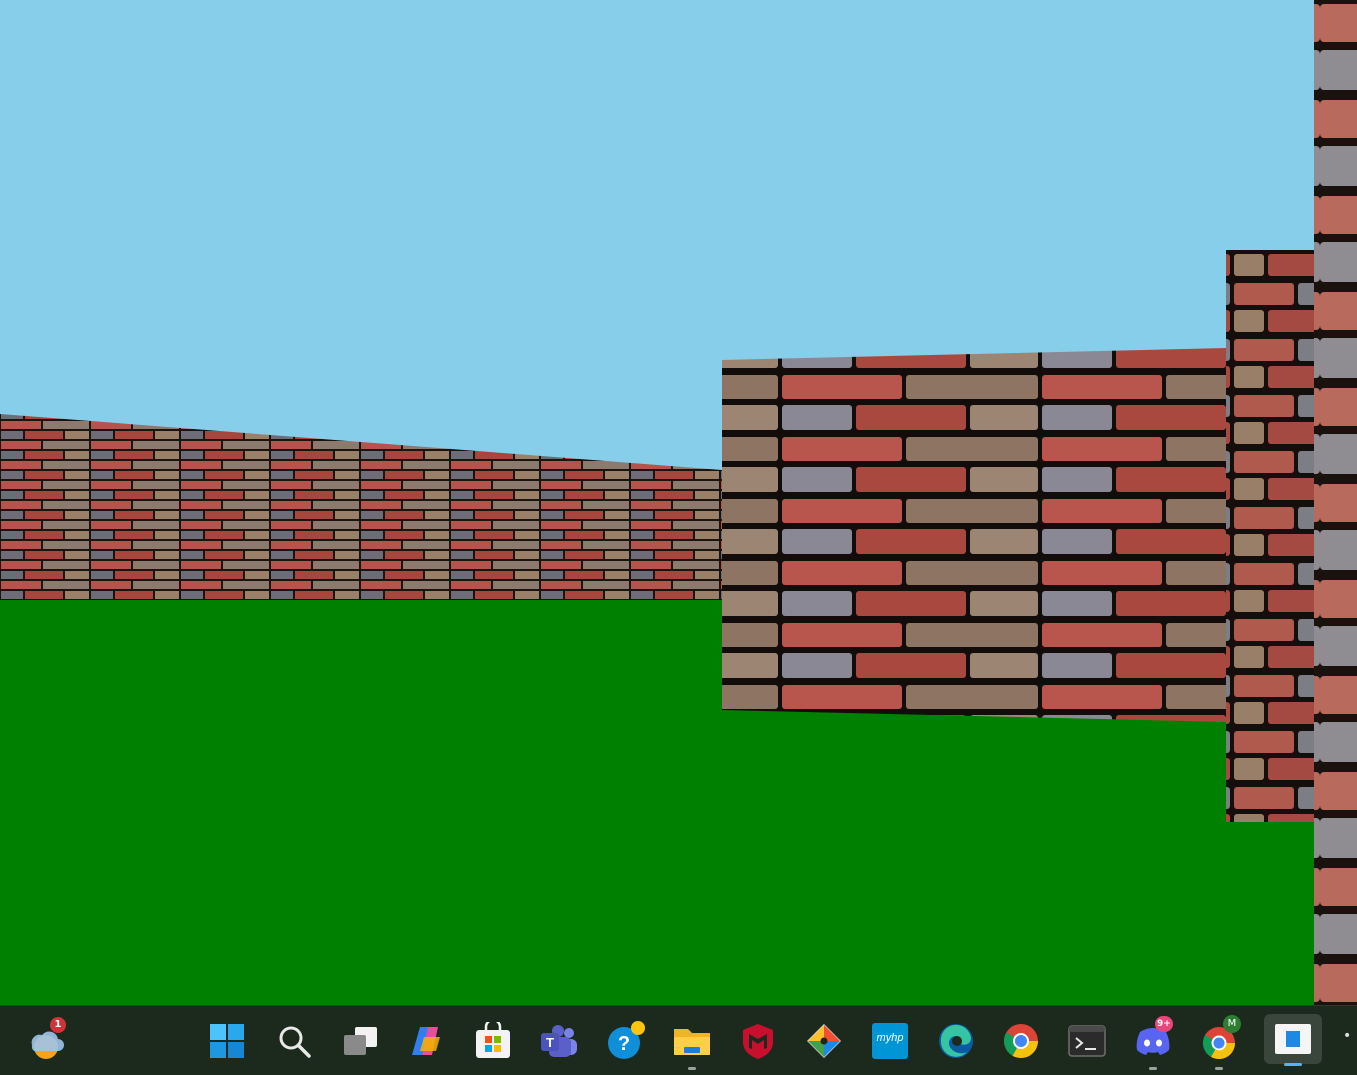  I want to click on myhp-label: myhp, so click(890, 1038).